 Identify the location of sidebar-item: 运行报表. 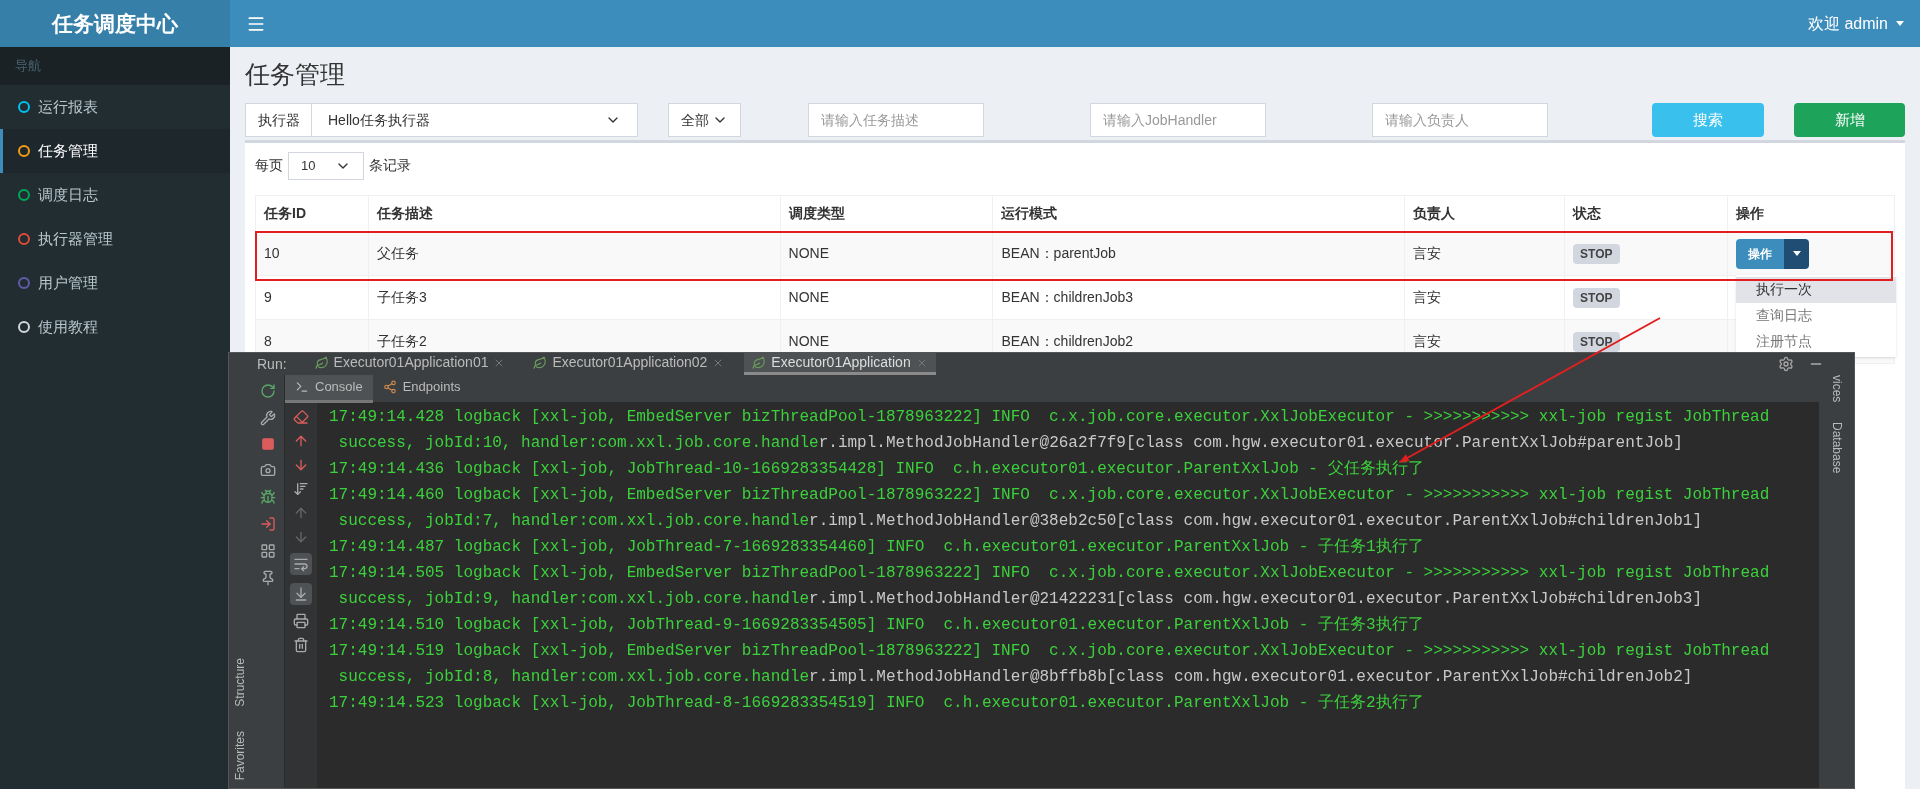
(115, 107).